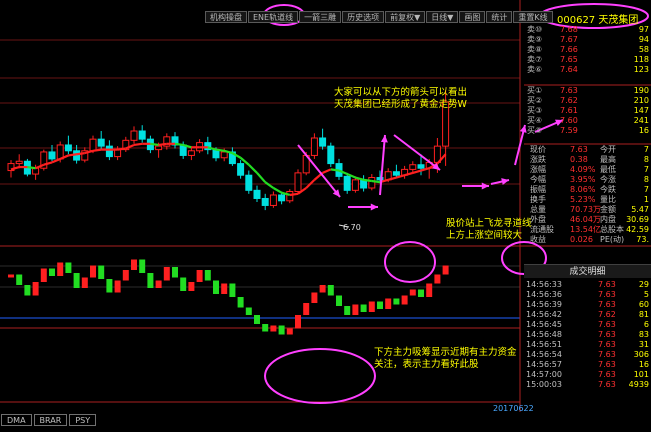 The height and width of the screenshot is (432, 651). What do you see at coordinates (535, 69) in the screenshot?
I see `sell-row-cell: 卖⑥` at bounding box center [535, 69].